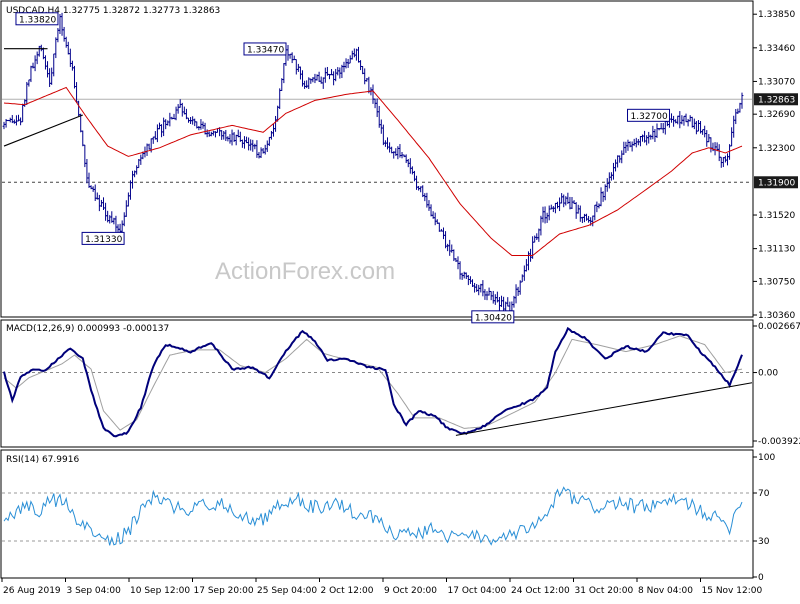 The height and width of the screenshot is (604, 800). What do you see at coordinates (665, 591) in the screenshot?
I see `x-tick-label: 8 Nov 04:00` at bounding box center [665, 591].